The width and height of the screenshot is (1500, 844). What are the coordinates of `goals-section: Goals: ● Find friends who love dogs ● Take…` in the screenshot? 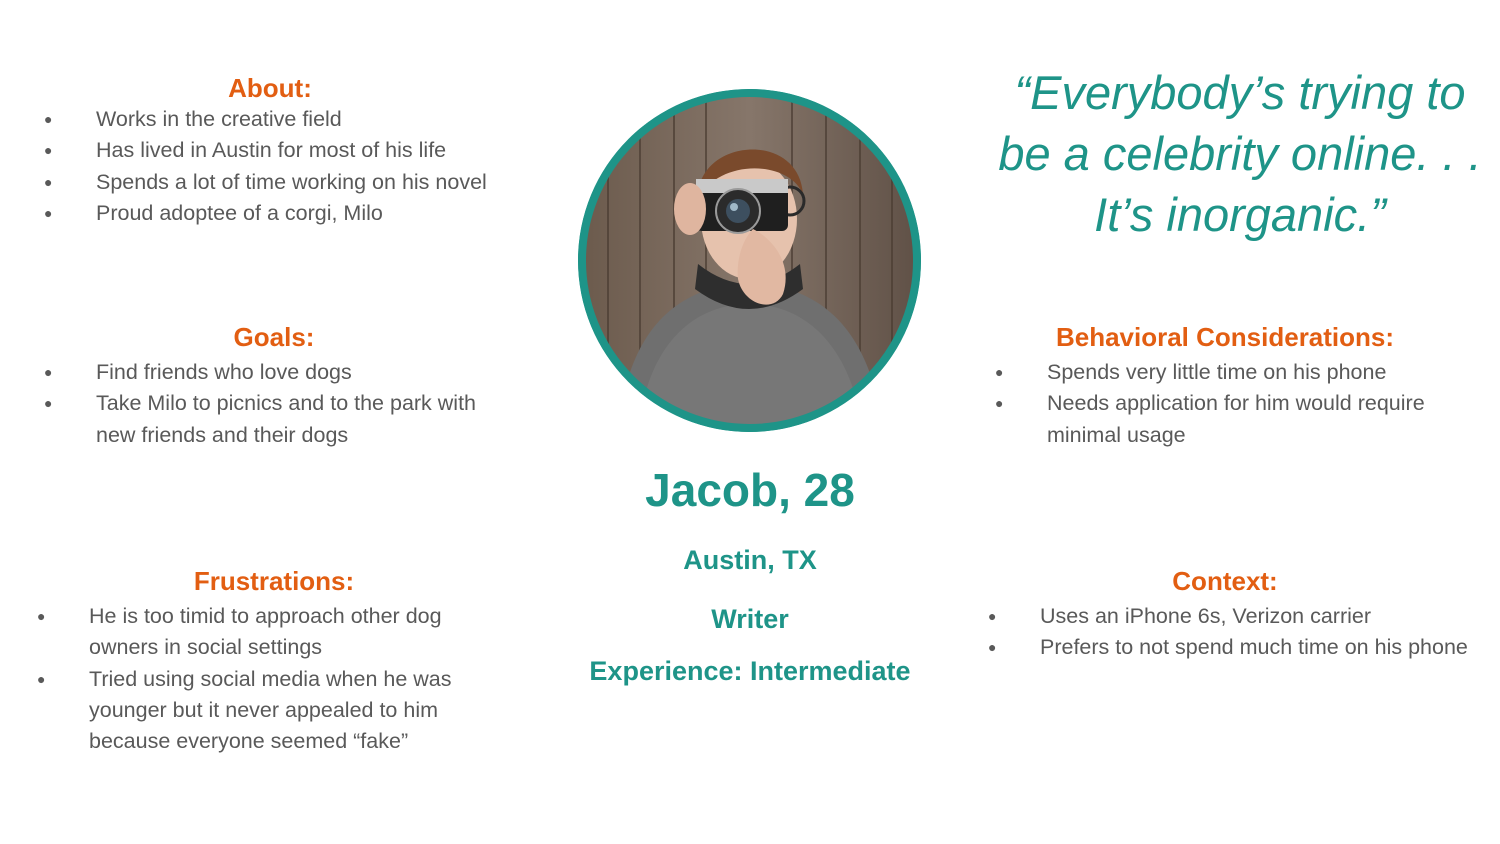 It's located at (279, 386).